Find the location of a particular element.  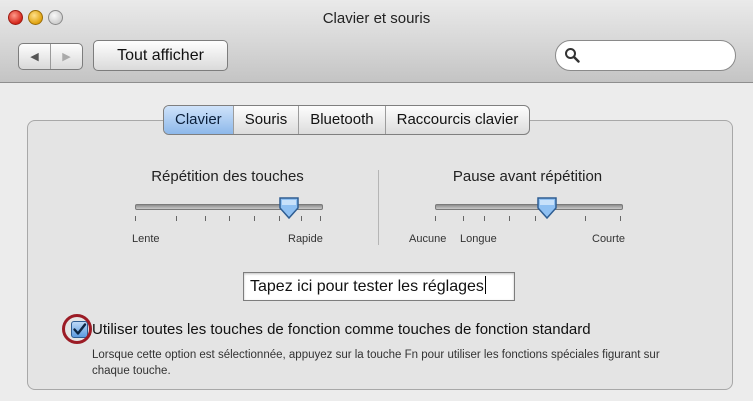

forward-button: ▶ is located at coordinates (66, 56).